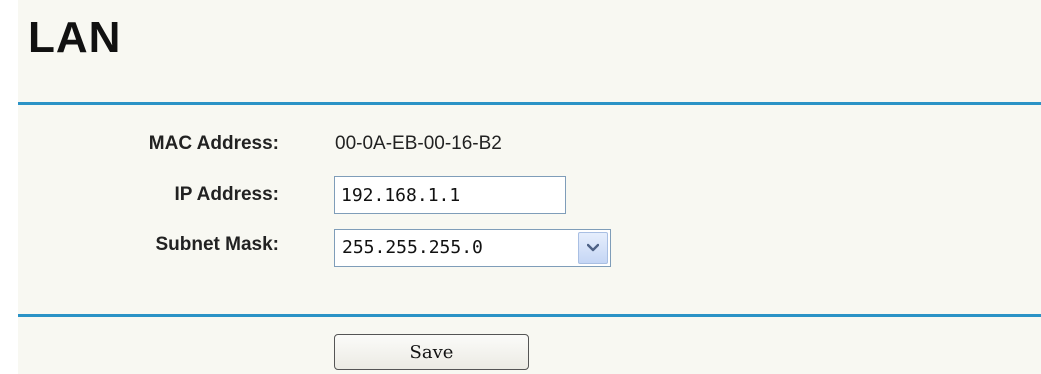 The width and height of the screenshot is (1041, 374). What do you see at coordinates (529, 103) in the screenshot?
I see `top-divider` at bounding box center [529, 103].